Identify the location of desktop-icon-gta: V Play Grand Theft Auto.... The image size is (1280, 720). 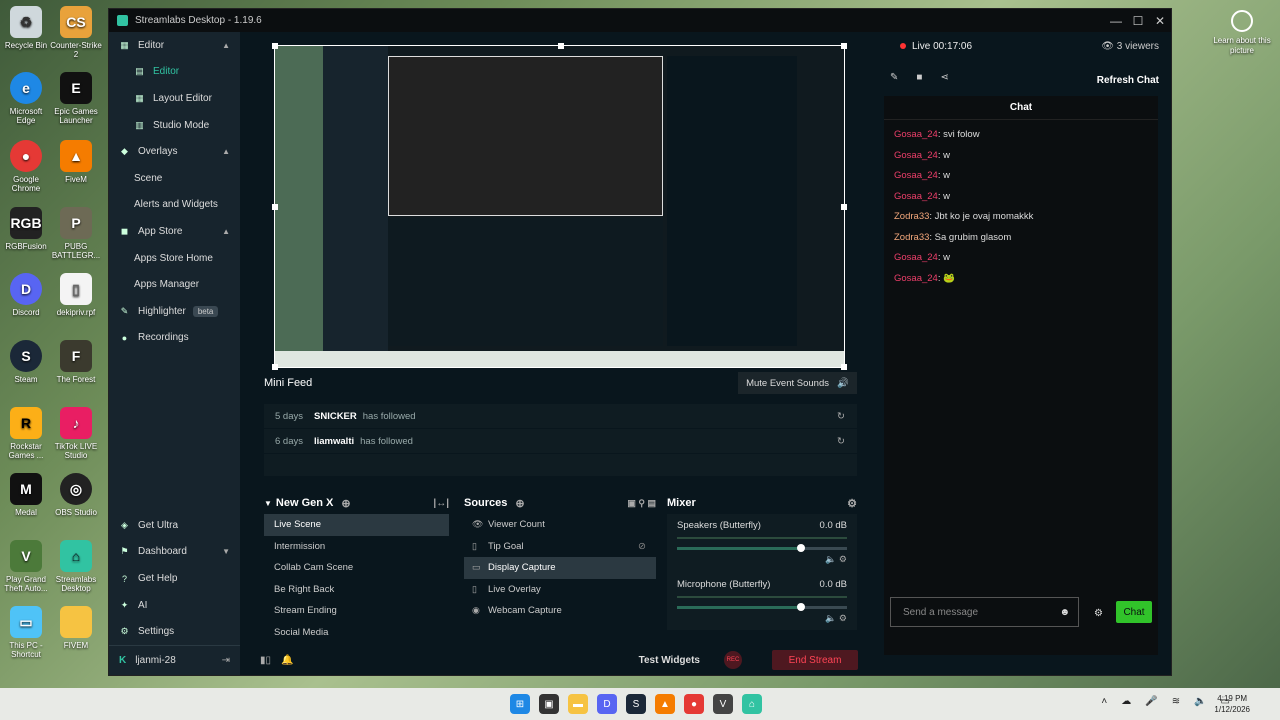
(26, 566).